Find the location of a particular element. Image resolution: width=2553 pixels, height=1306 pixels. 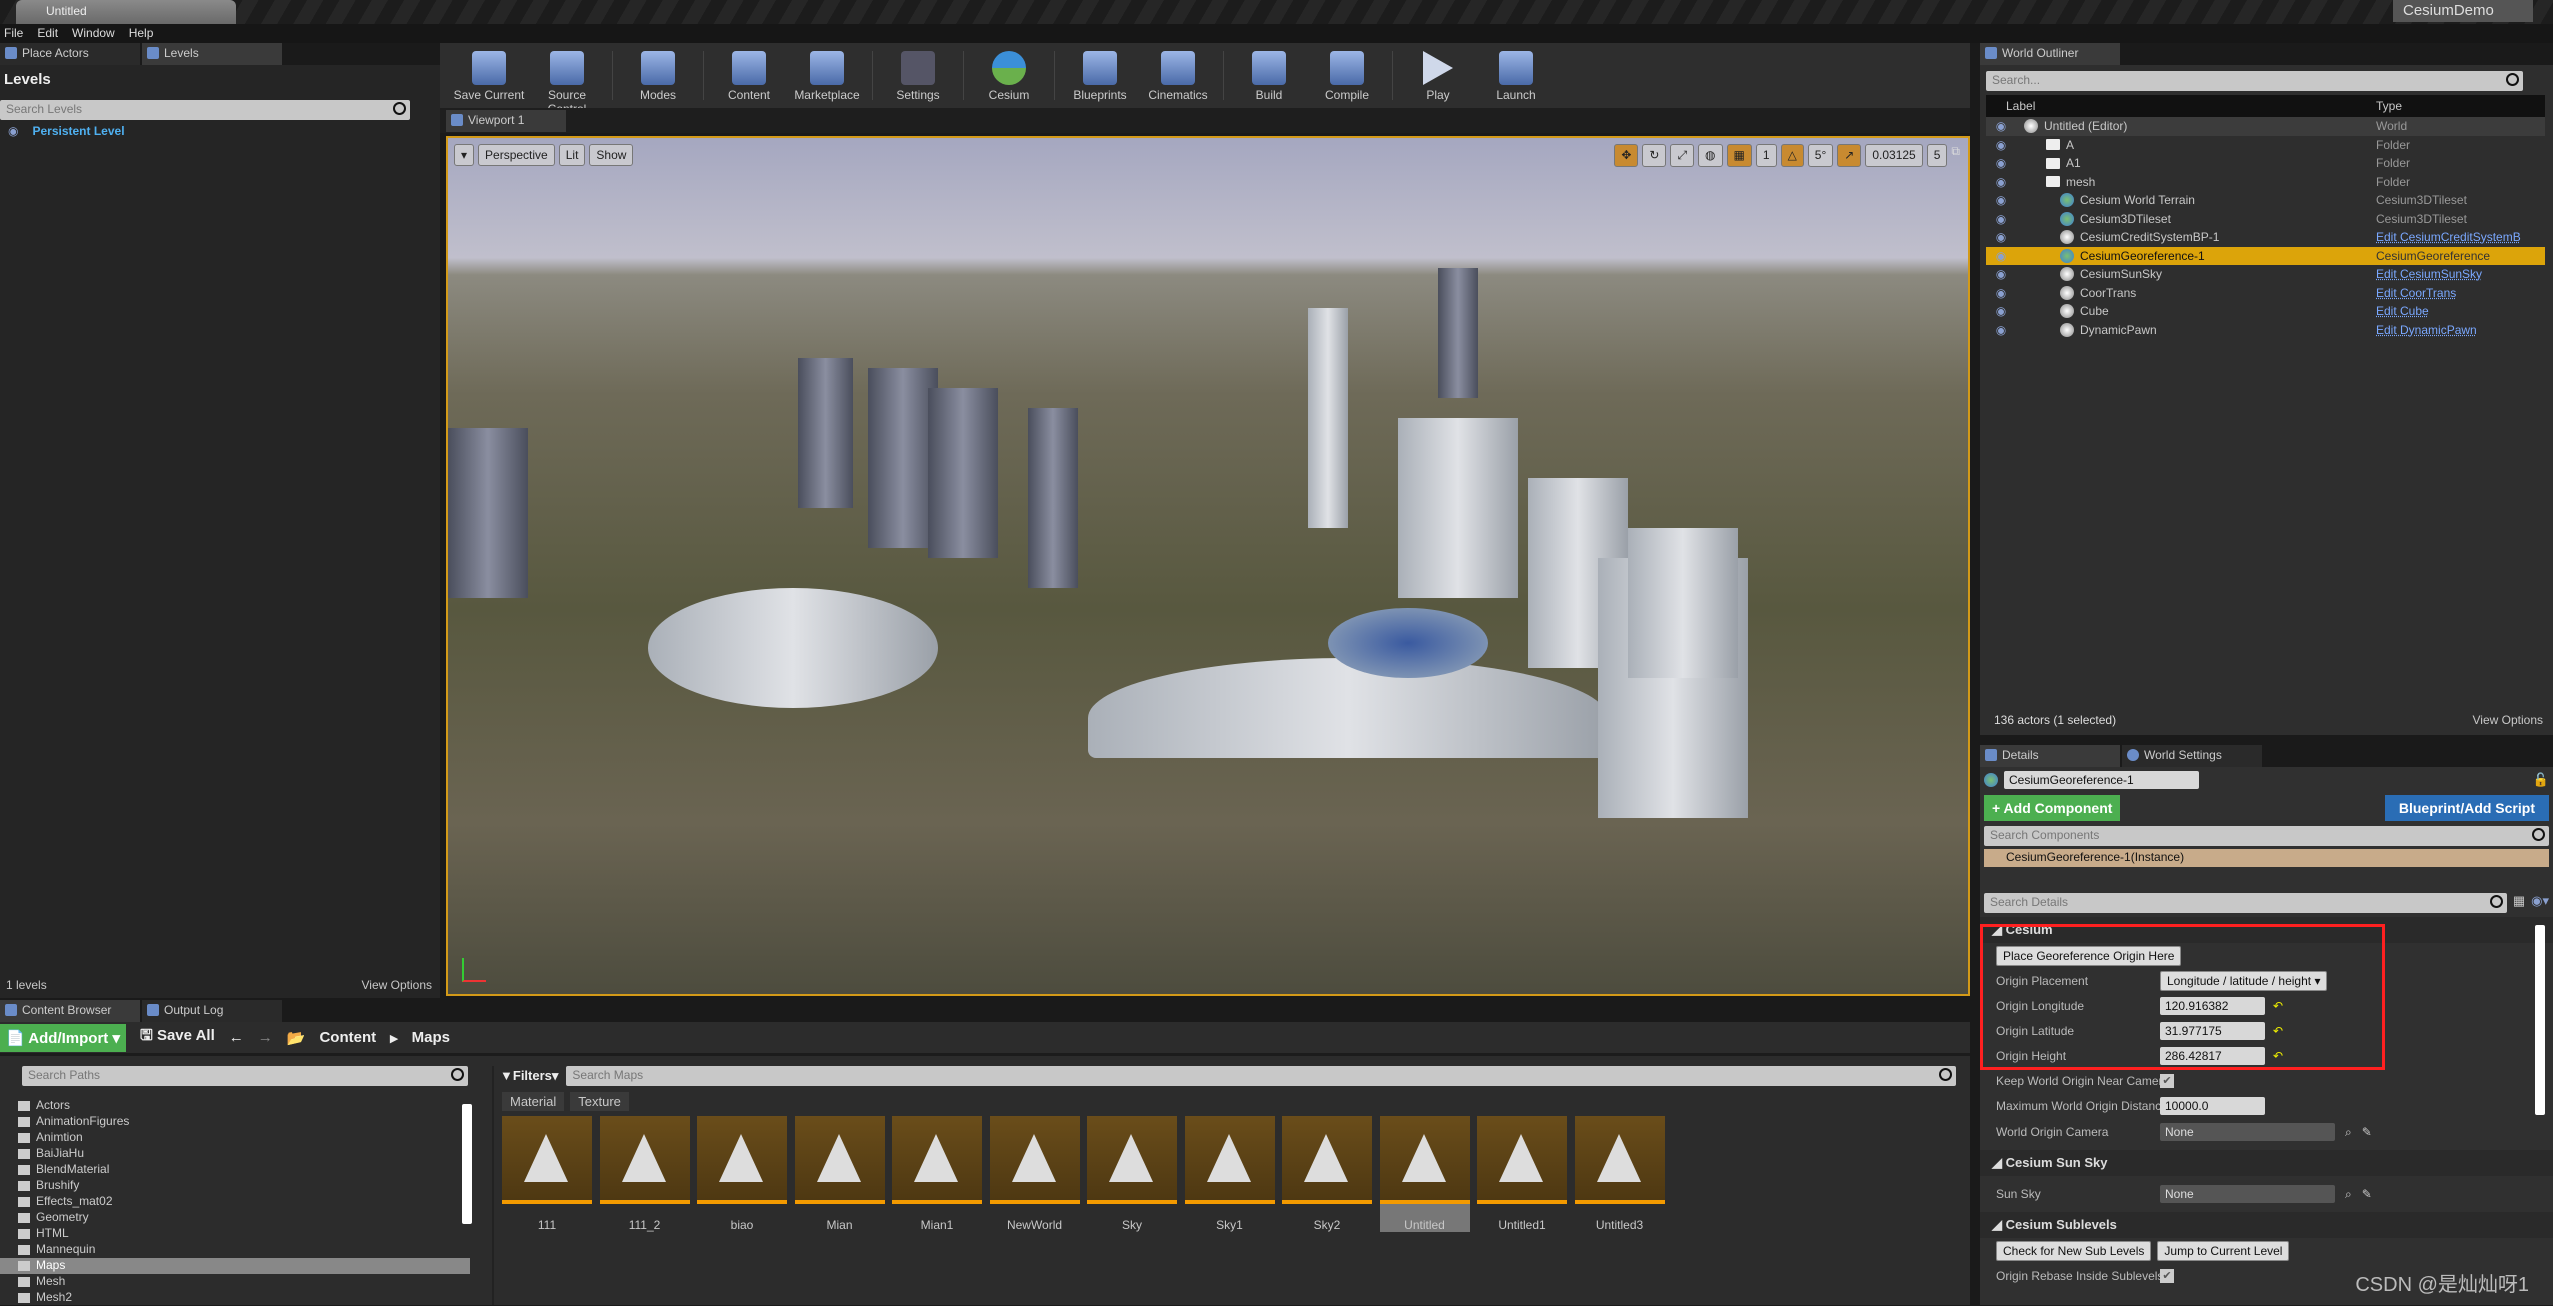

folder-item: AnimationFigures is located at coordinates (235, 1122).